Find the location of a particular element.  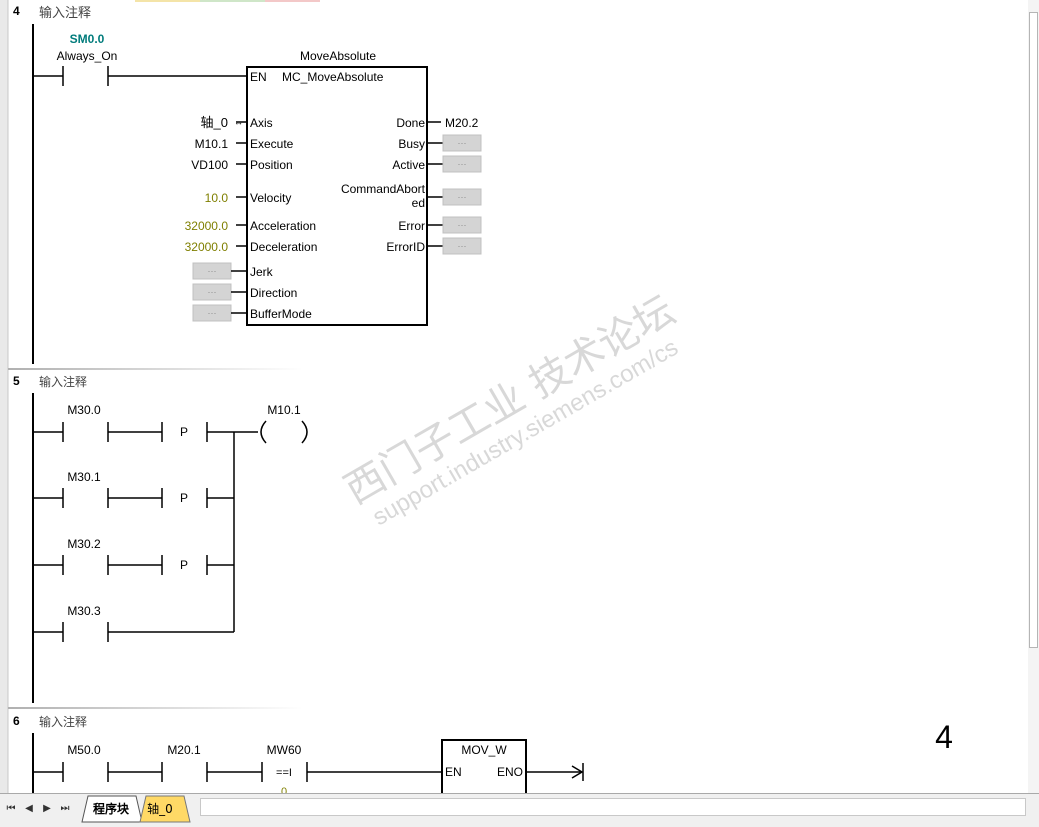

output-value-done: M20.2 is located at coordinates (462, 123).